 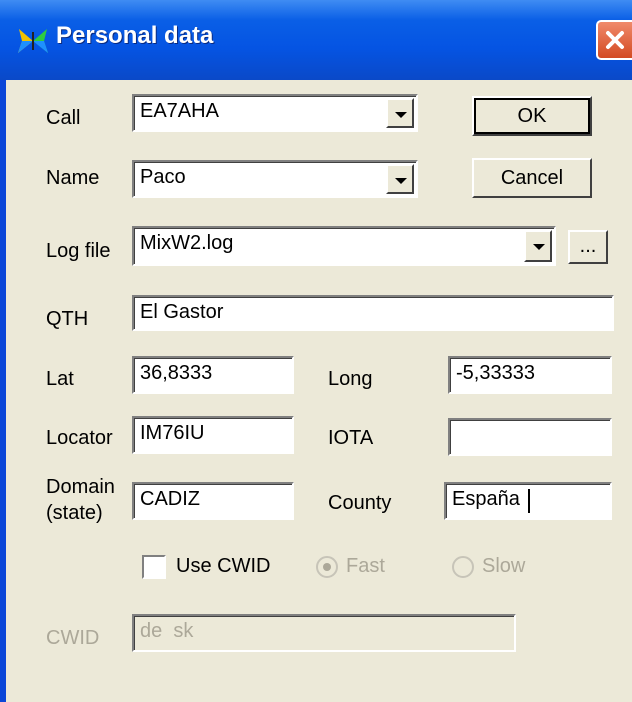 What do you see at coordinates (223, 566) in the screenshot?
I see `use-cwid-label: Use CWID` at bounding box center [223, 566].